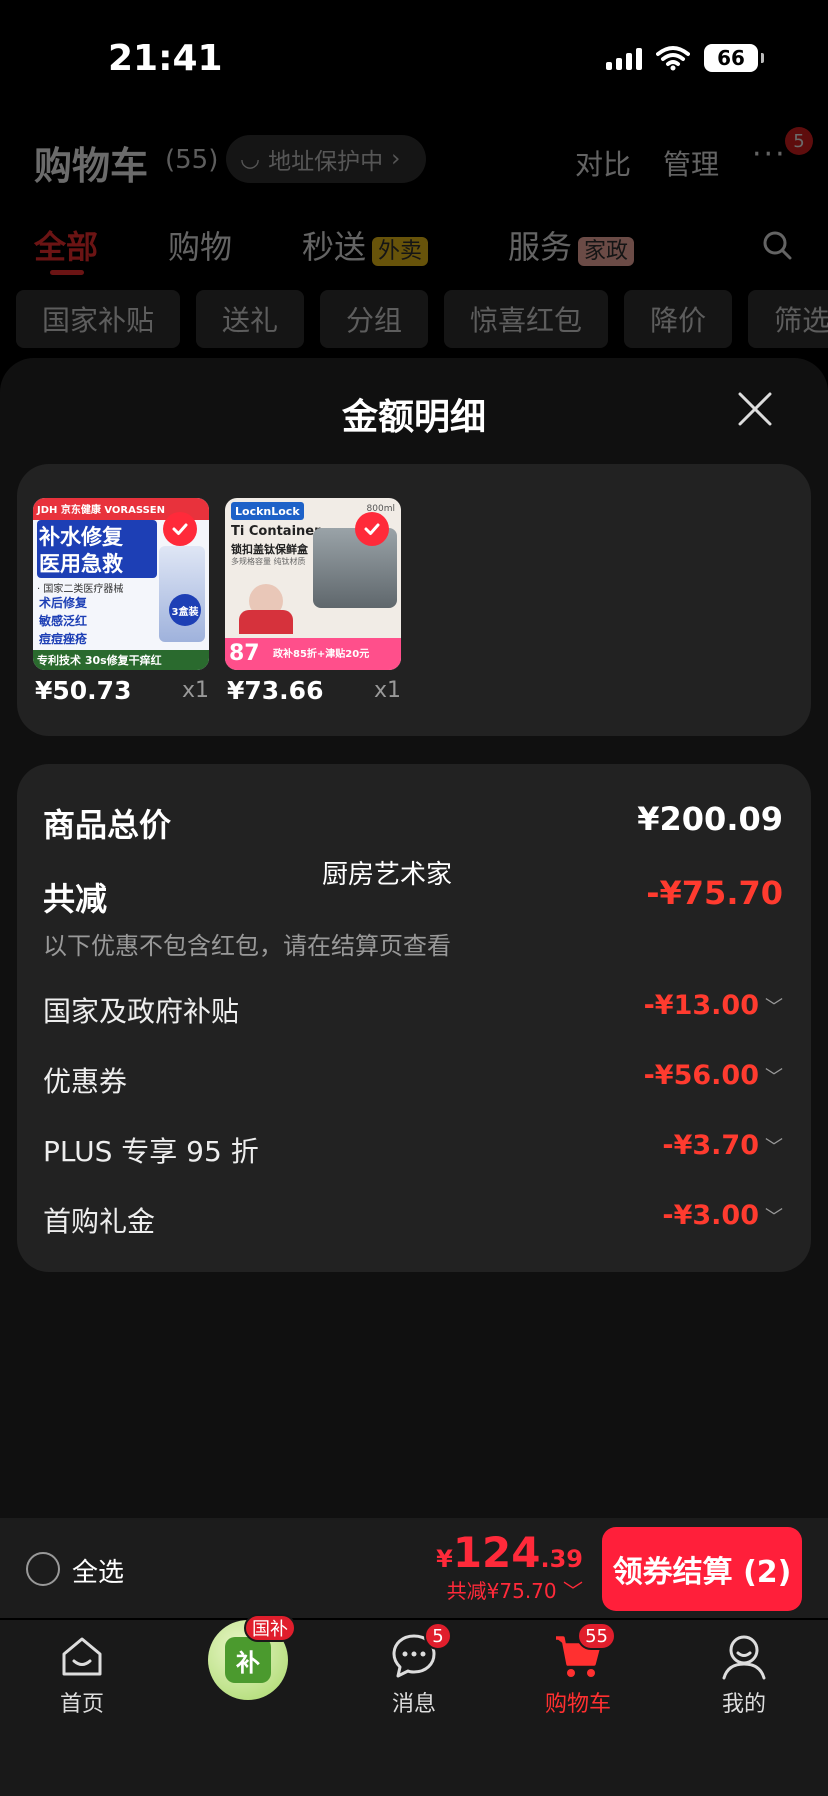 The height and width of the screenshot is (1796, 828). Describe the element at coordinates (501, 1591) in the screenshot. I see `total-saved-label: 共减¥75.70` at that location.